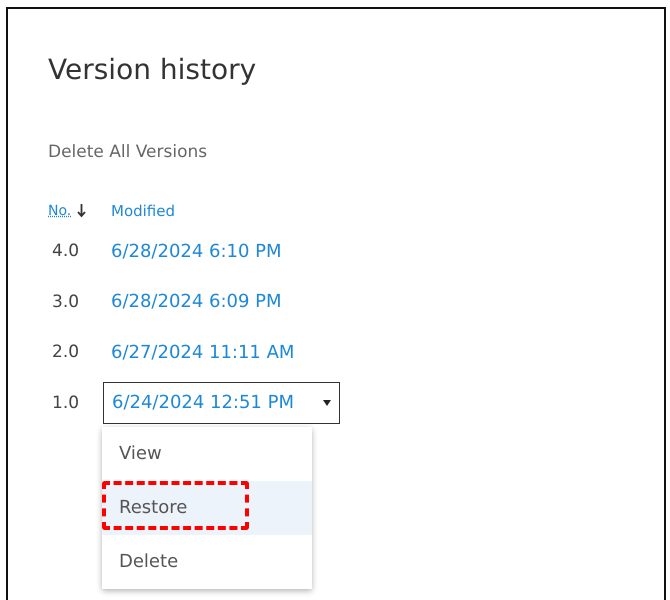  I want to click on number-column-header: No., so click(60, 211).